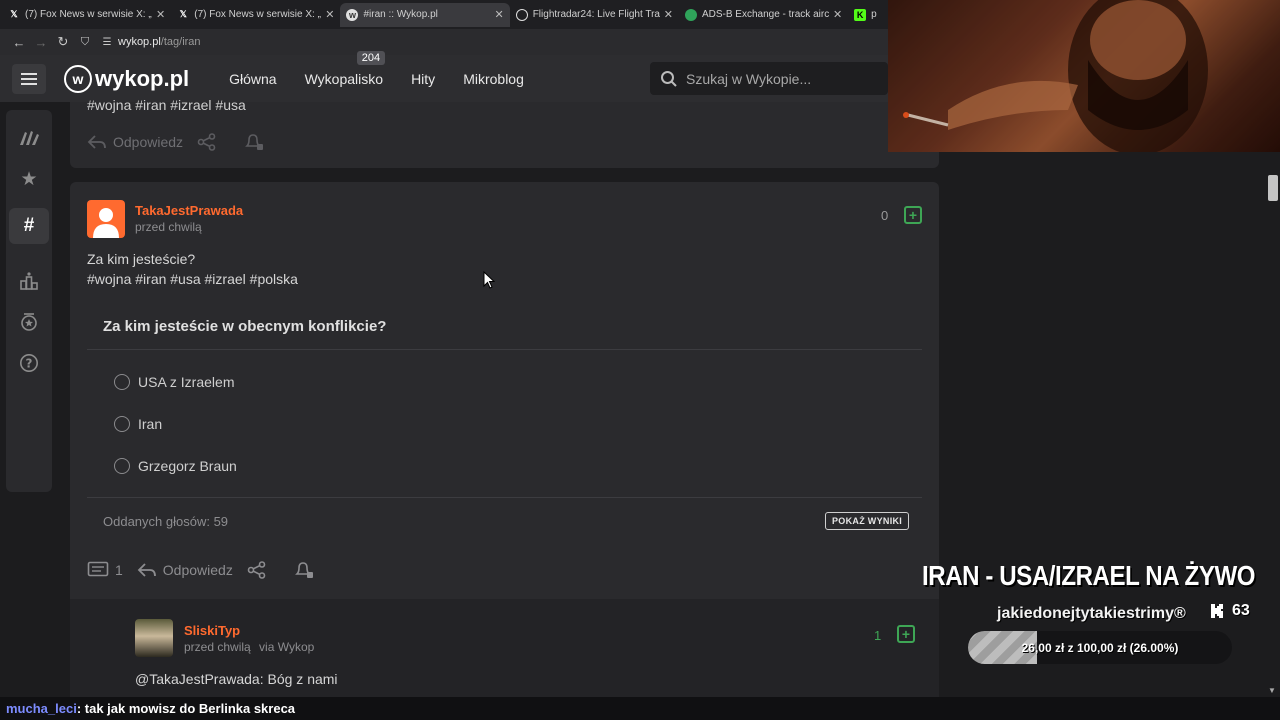 This screenshot has height=720, width=1280. What do you see at coordinates (29, 78) in the screenshot?
I see `menu-icon` at bounding box center [29, 78].